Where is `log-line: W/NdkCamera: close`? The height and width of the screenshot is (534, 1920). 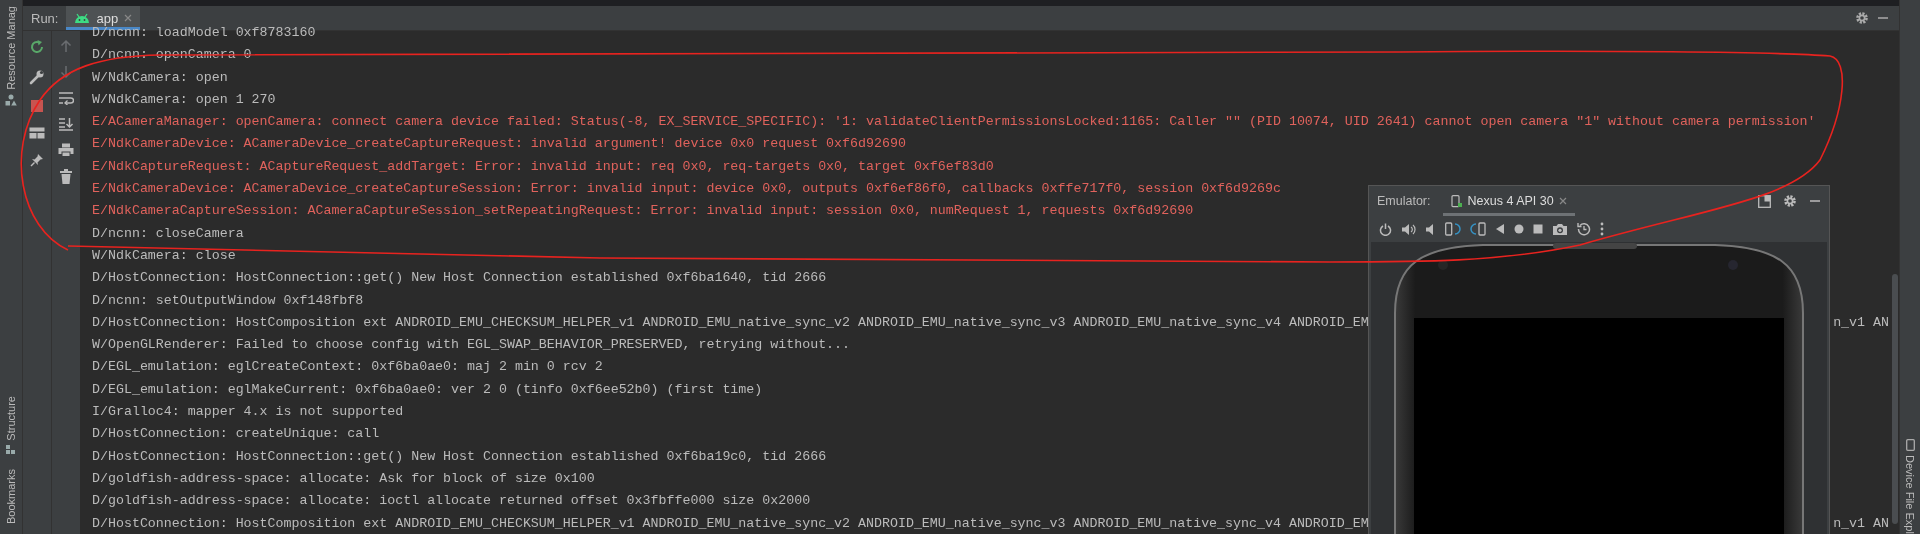 log-line: W/NdkCamera: close is located at coordinates (164, 255).